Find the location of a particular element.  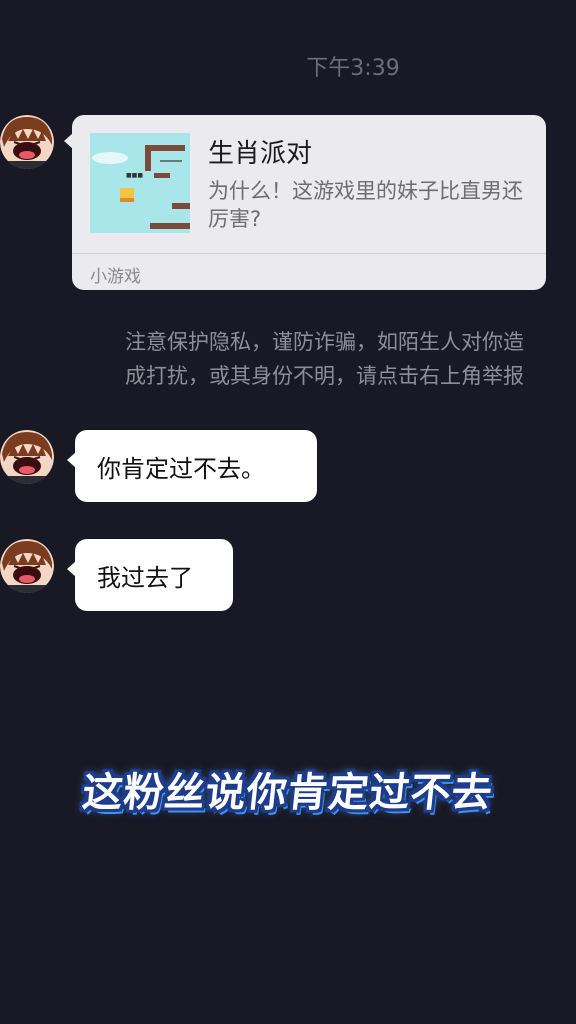

safety-notice-line-2: 成打扰，或其身份不明，请点击右上角举报 is located at coordinates (324, 376).